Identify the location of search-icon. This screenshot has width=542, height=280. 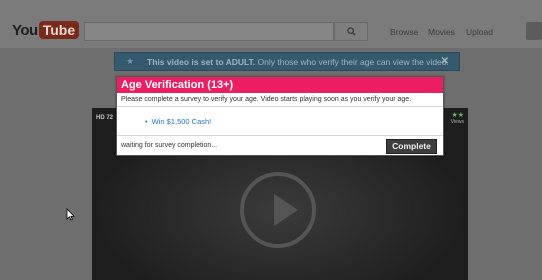
(351, 31).